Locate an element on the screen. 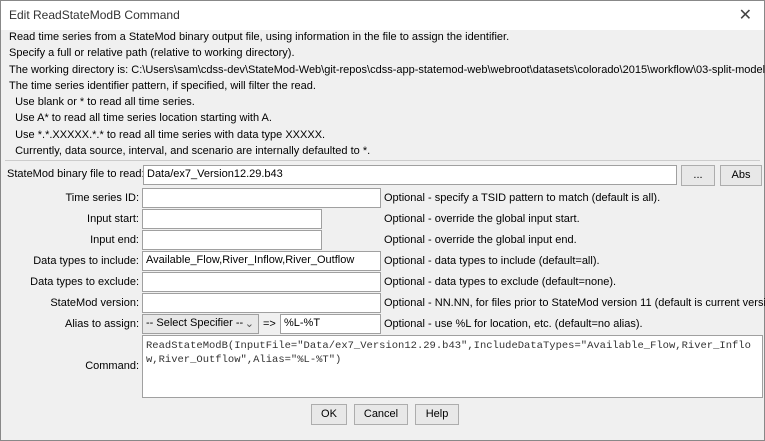 This screenshot has width=765, height=441. tsid-input is located at coordinates (261, 198).